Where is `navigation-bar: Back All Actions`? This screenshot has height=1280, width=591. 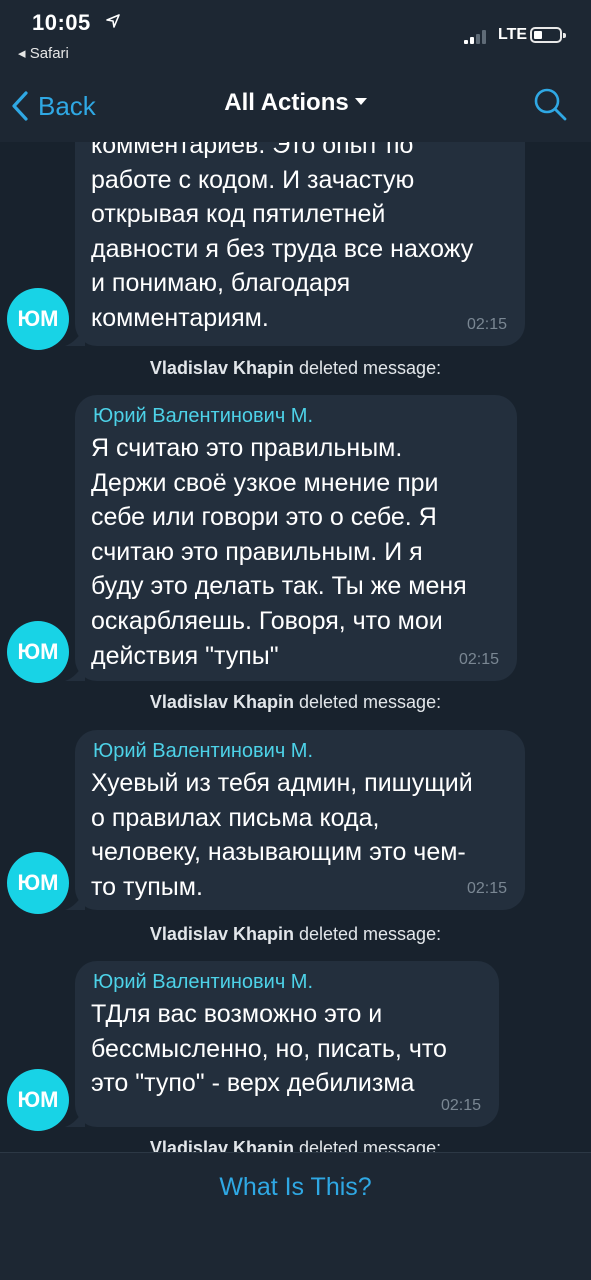
navigation-bar: Back All Actions is located at coordinates (295, 106).